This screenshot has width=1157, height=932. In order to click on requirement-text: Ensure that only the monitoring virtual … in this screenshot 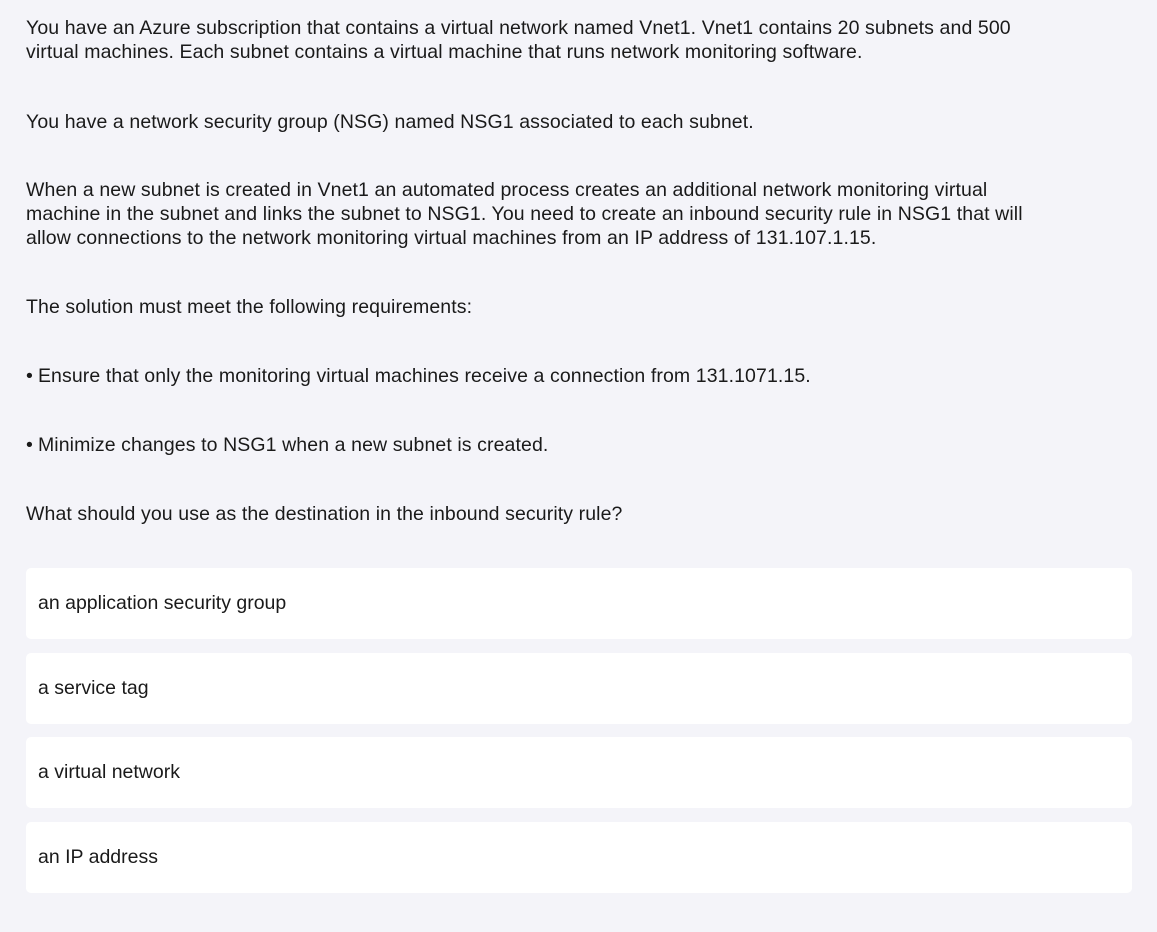, I will do `click(424, 376)`.